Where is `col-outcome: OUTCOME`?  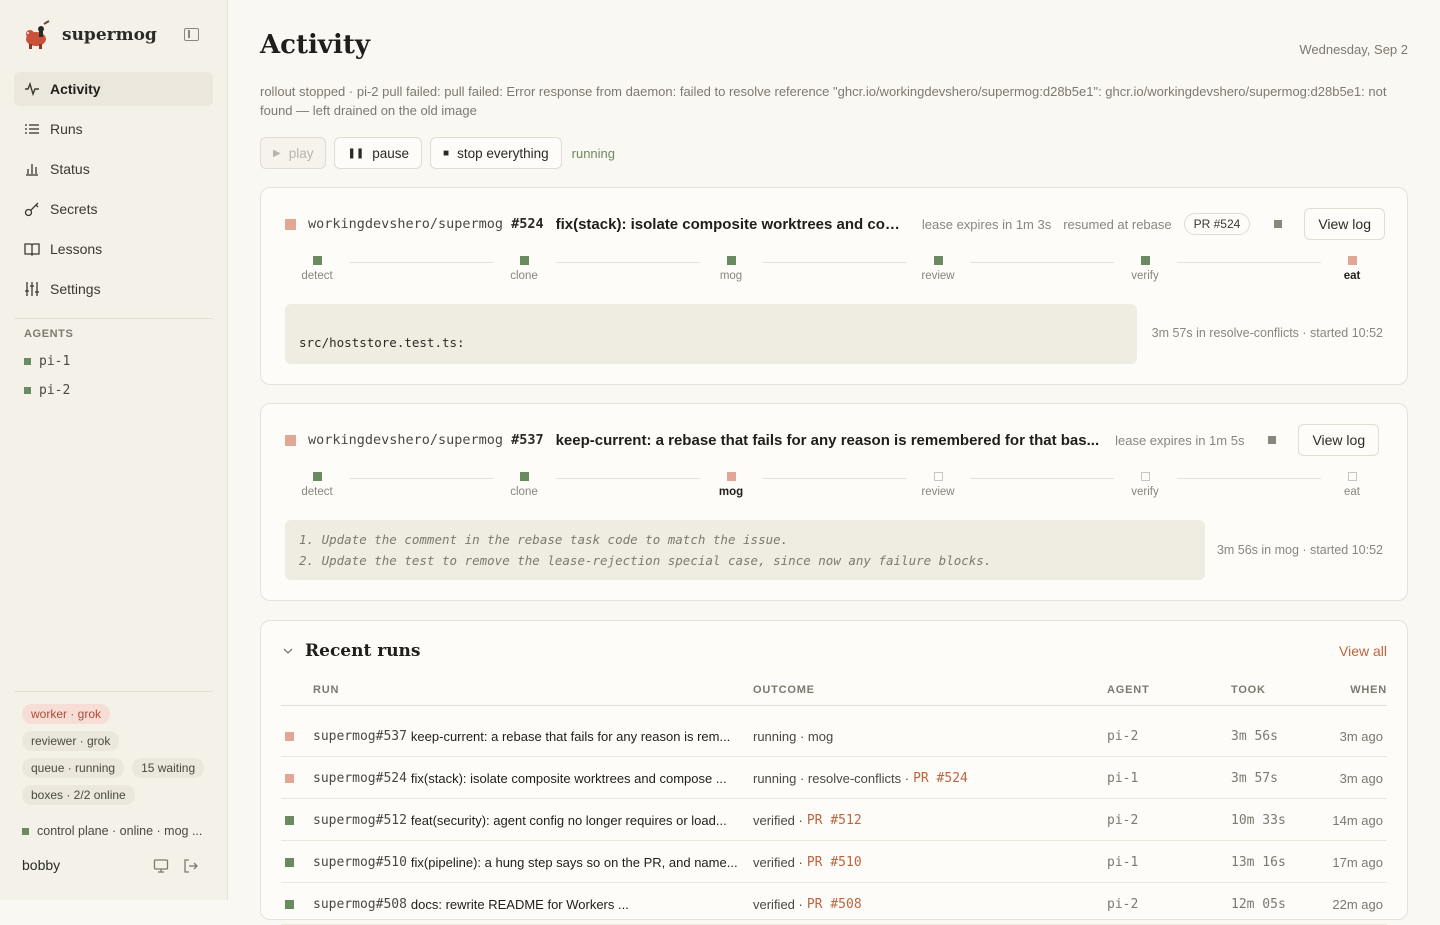
col-outcome: OUTCOME is located at coordinates (784, 690).